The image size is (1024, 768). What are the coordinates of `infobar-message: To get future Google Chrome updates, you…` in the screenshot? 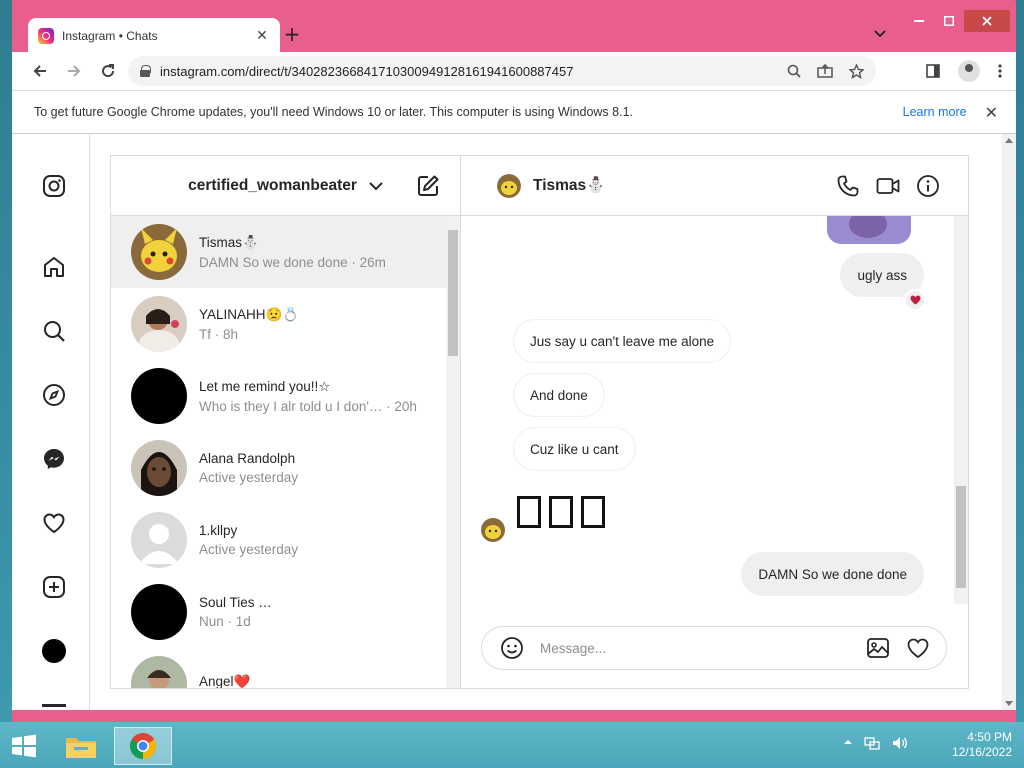 It's located at (333, 112).